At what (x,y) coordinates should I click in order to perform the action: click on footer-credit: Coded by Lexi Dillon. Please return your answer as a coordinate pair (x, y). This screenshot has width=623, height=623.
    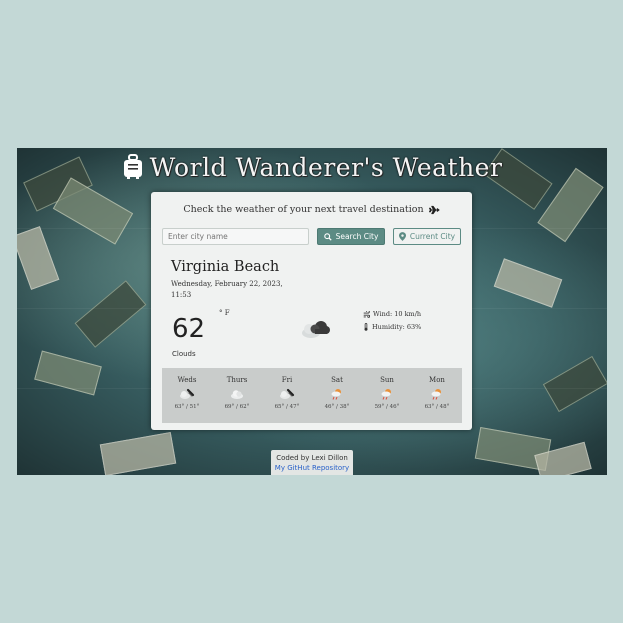
    Looking at the image, I should click on (312, 458).